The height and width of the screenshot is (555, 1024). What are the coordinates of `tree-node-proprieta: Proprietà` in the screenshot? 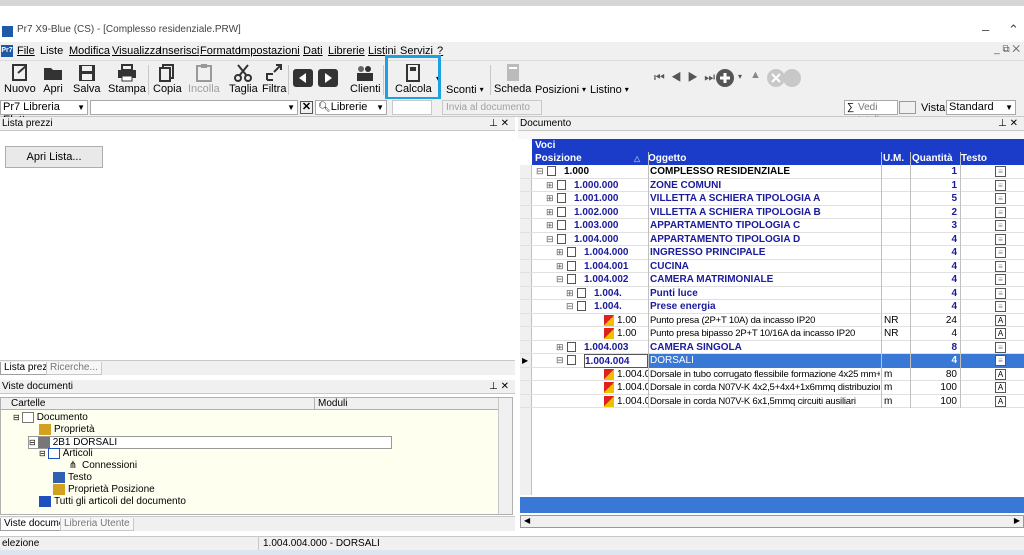 It's located at (67, 429).